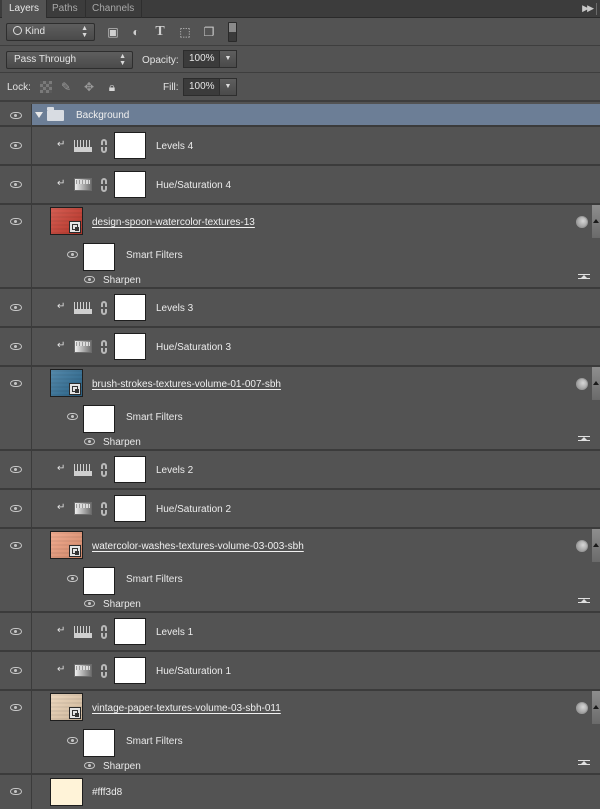 The height and width of the screenshot is (809, 600). I want to click on layer-name: Levels 3, so click(174, 308).